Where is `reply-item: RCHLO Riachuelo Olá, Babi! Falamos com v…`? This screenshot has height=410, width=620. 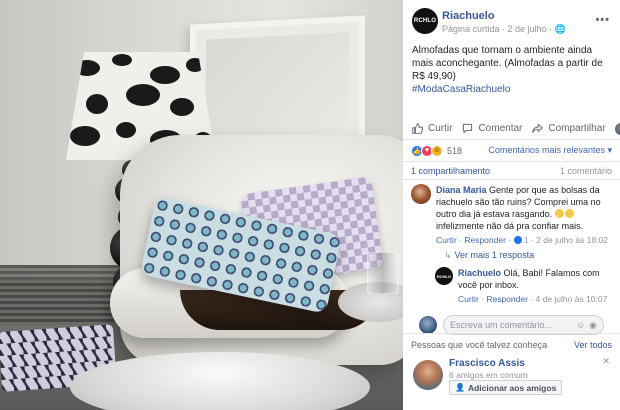
reply-item: RCHLO Riachuelo Olá, Babi! Falamos com v… is located at coordinates (523, 286).